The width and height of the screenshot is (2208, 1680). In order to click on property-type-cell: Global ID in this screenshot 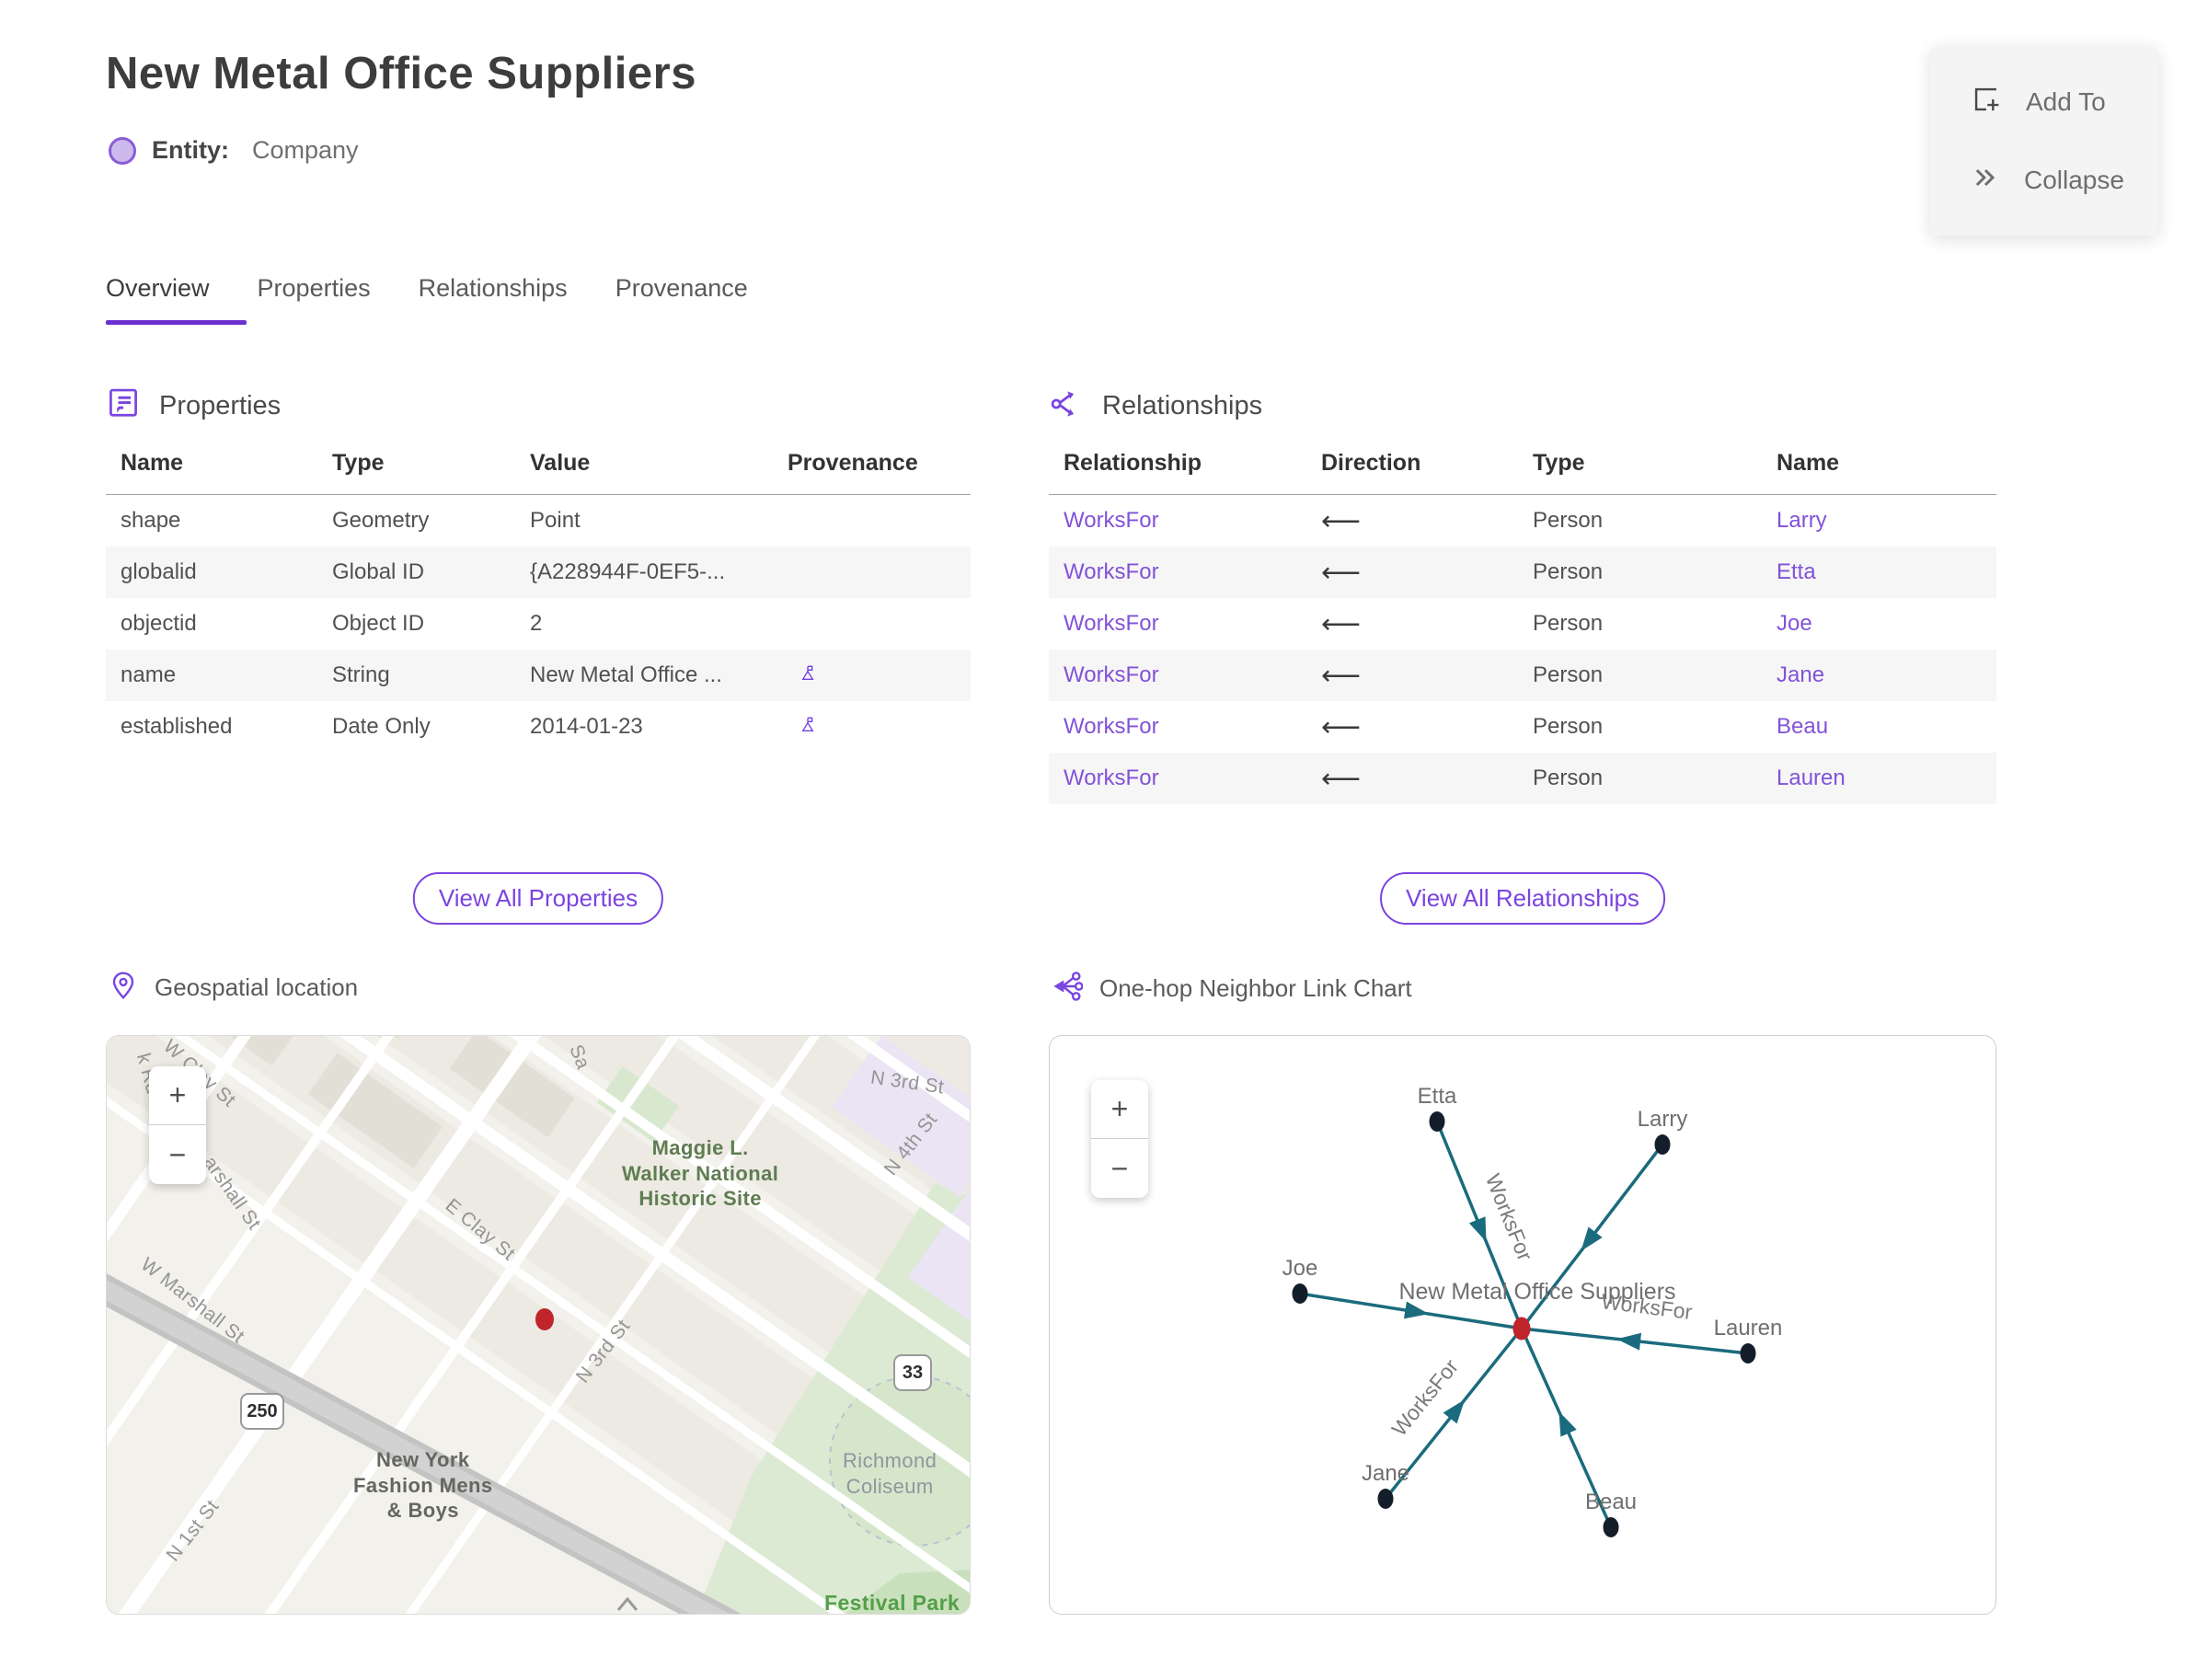, I will do `click(378, 571)`.